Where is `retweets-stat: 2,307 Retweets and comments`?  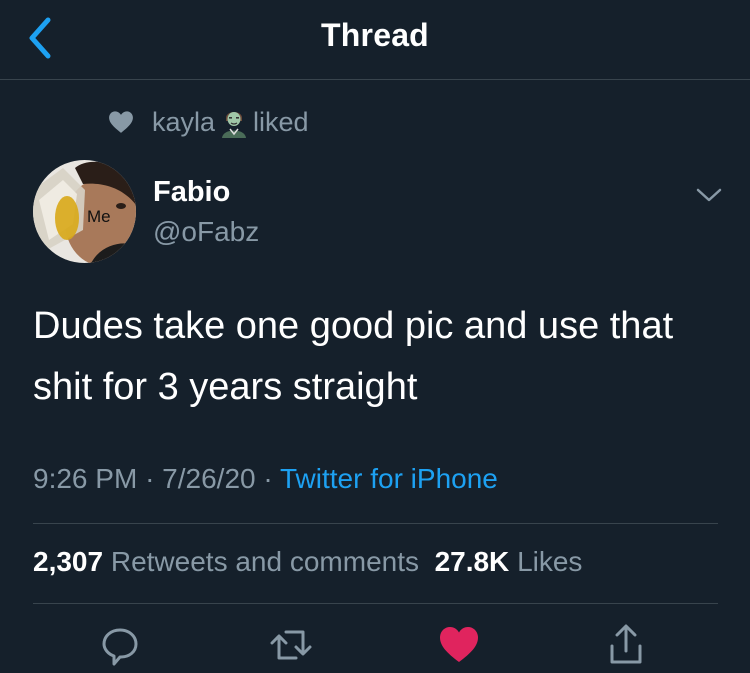
retweets-stat: 2,307 Retweets and comments is located at coordinates (226, 561).